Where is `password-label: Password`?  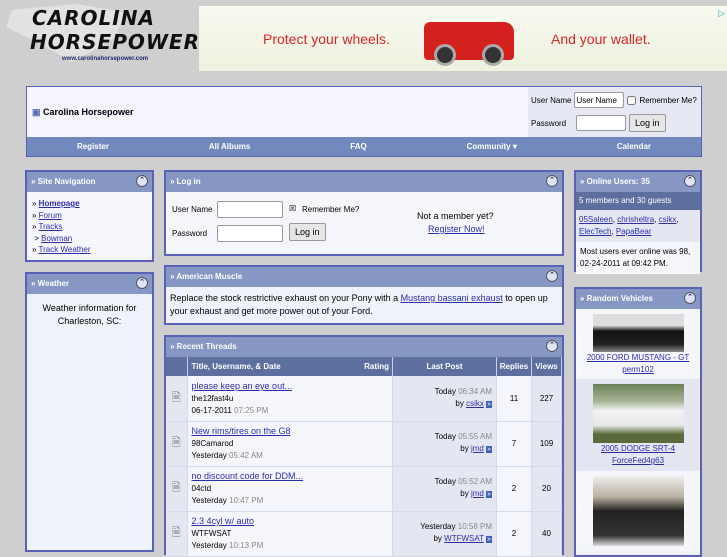
password-label: Password is located at coordinates (549, 123).